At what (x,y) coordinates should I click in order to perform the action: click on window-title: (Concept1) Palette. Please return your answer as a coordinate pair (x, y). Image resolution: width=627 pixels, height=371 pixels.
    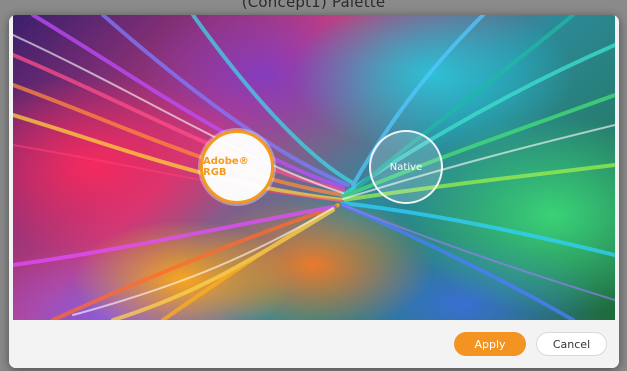
    Looking at the image, I should click on (313, 5).